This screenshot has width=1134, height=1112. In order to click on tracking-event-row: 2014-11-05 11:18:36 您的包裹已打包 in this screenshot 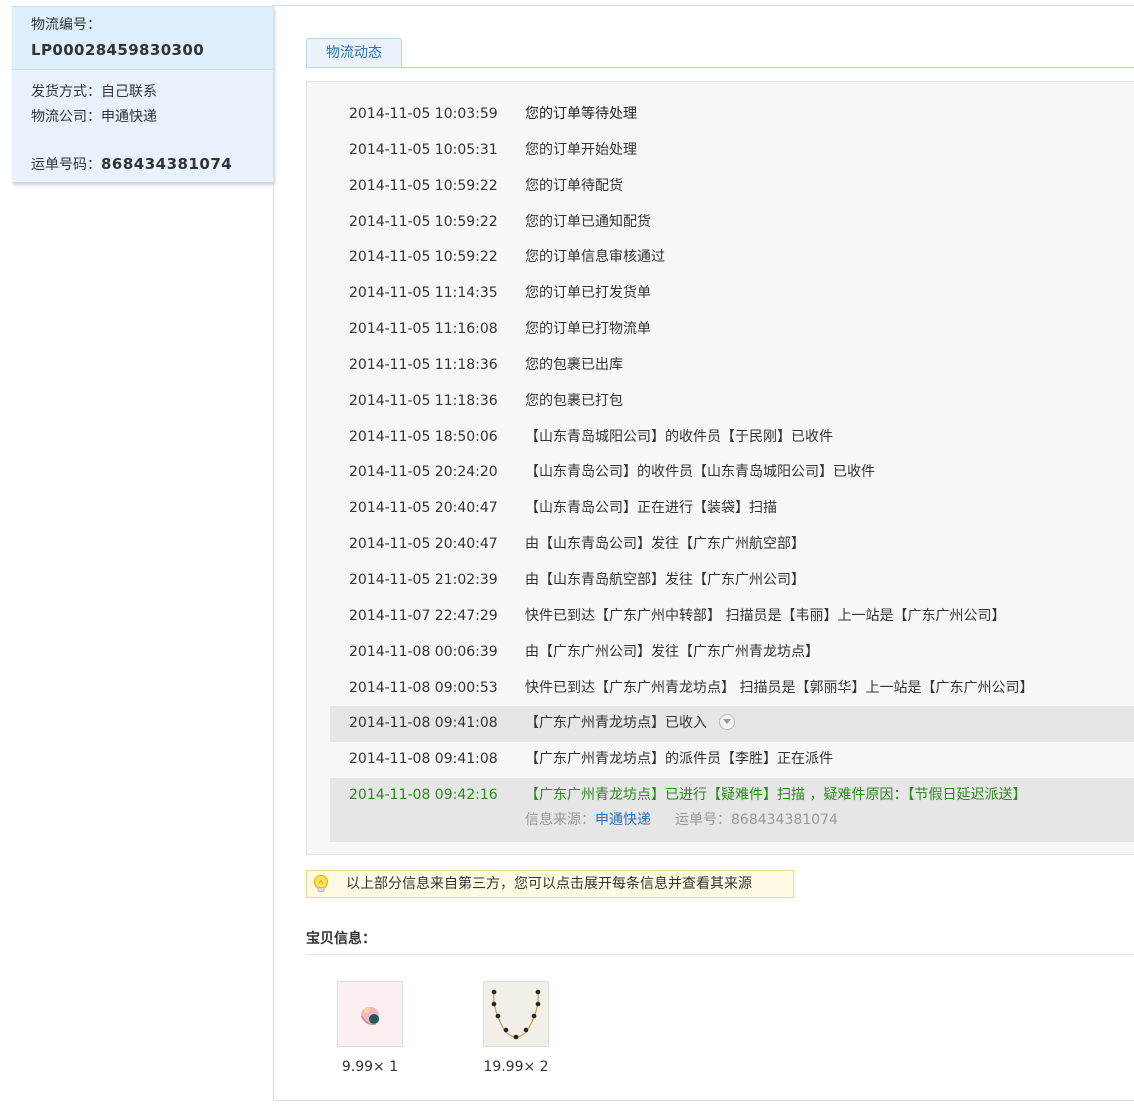, I will do `click(732, 402)`.